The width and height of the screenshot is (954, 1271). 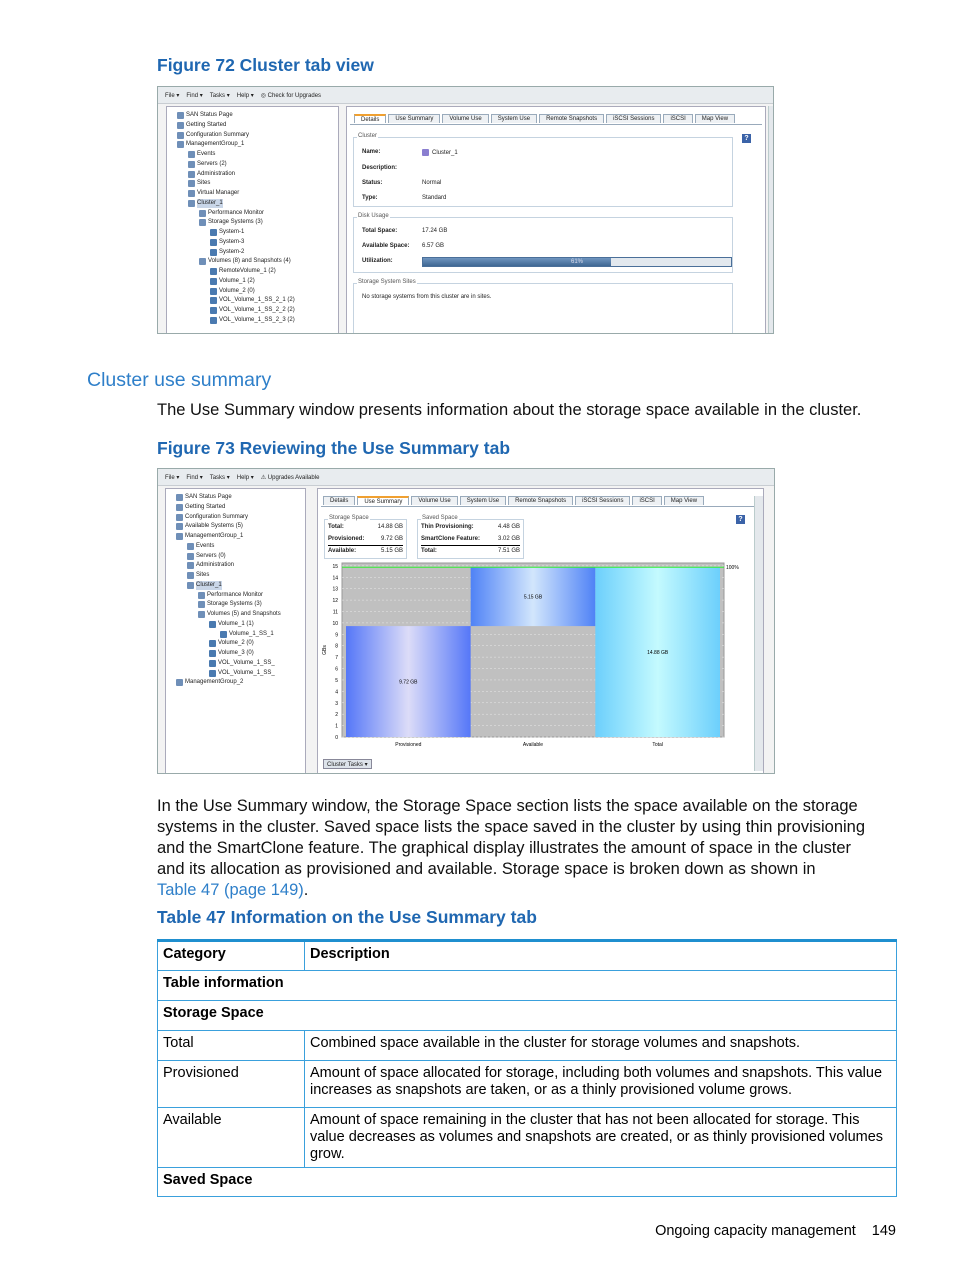 What do you see at coordinates (291, 95) in the screenshot?
I see `menu-item: ◎ Check for Upgrades` at bounding box center [291, 95].